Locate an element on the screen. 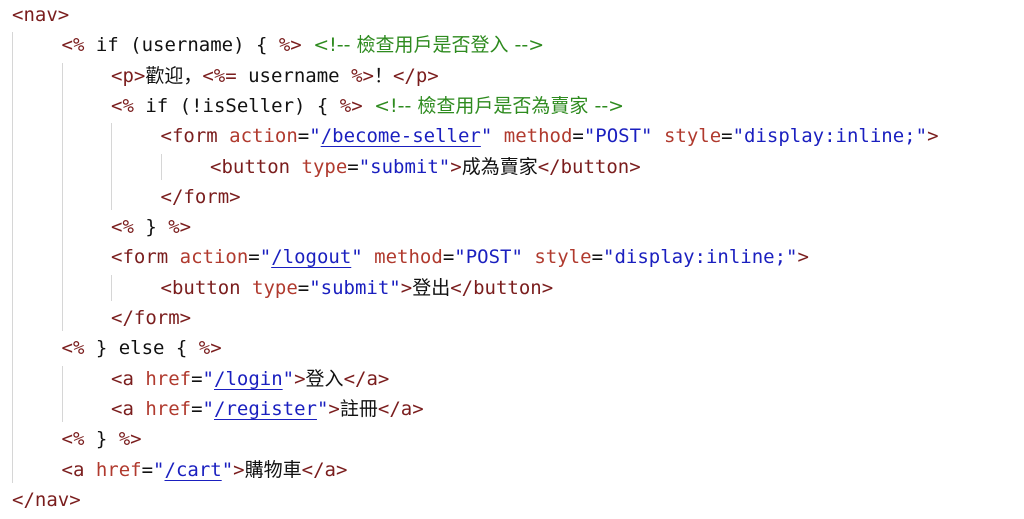 This screenshot has height=519, width=1024. code-token-txt: 登入 is located at coordinates (324, 378).